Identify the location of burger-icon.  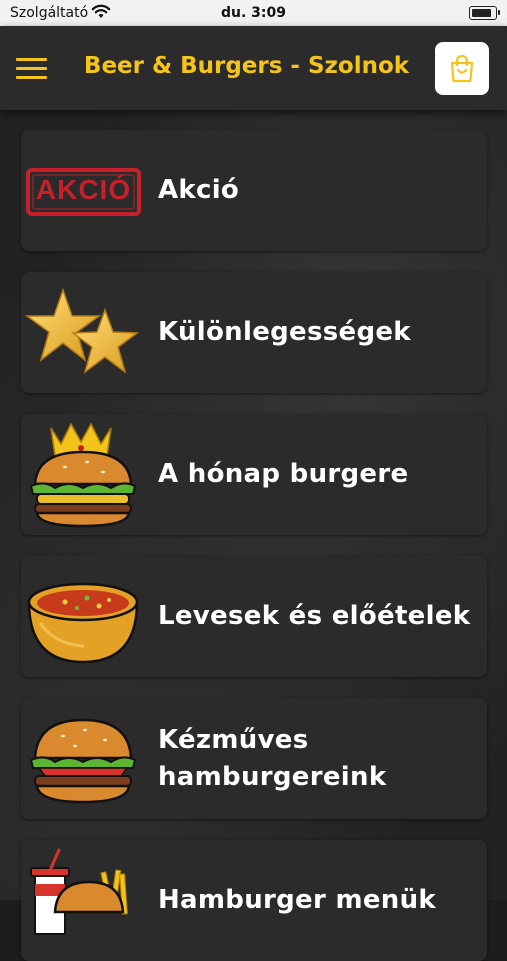
(83, 759).